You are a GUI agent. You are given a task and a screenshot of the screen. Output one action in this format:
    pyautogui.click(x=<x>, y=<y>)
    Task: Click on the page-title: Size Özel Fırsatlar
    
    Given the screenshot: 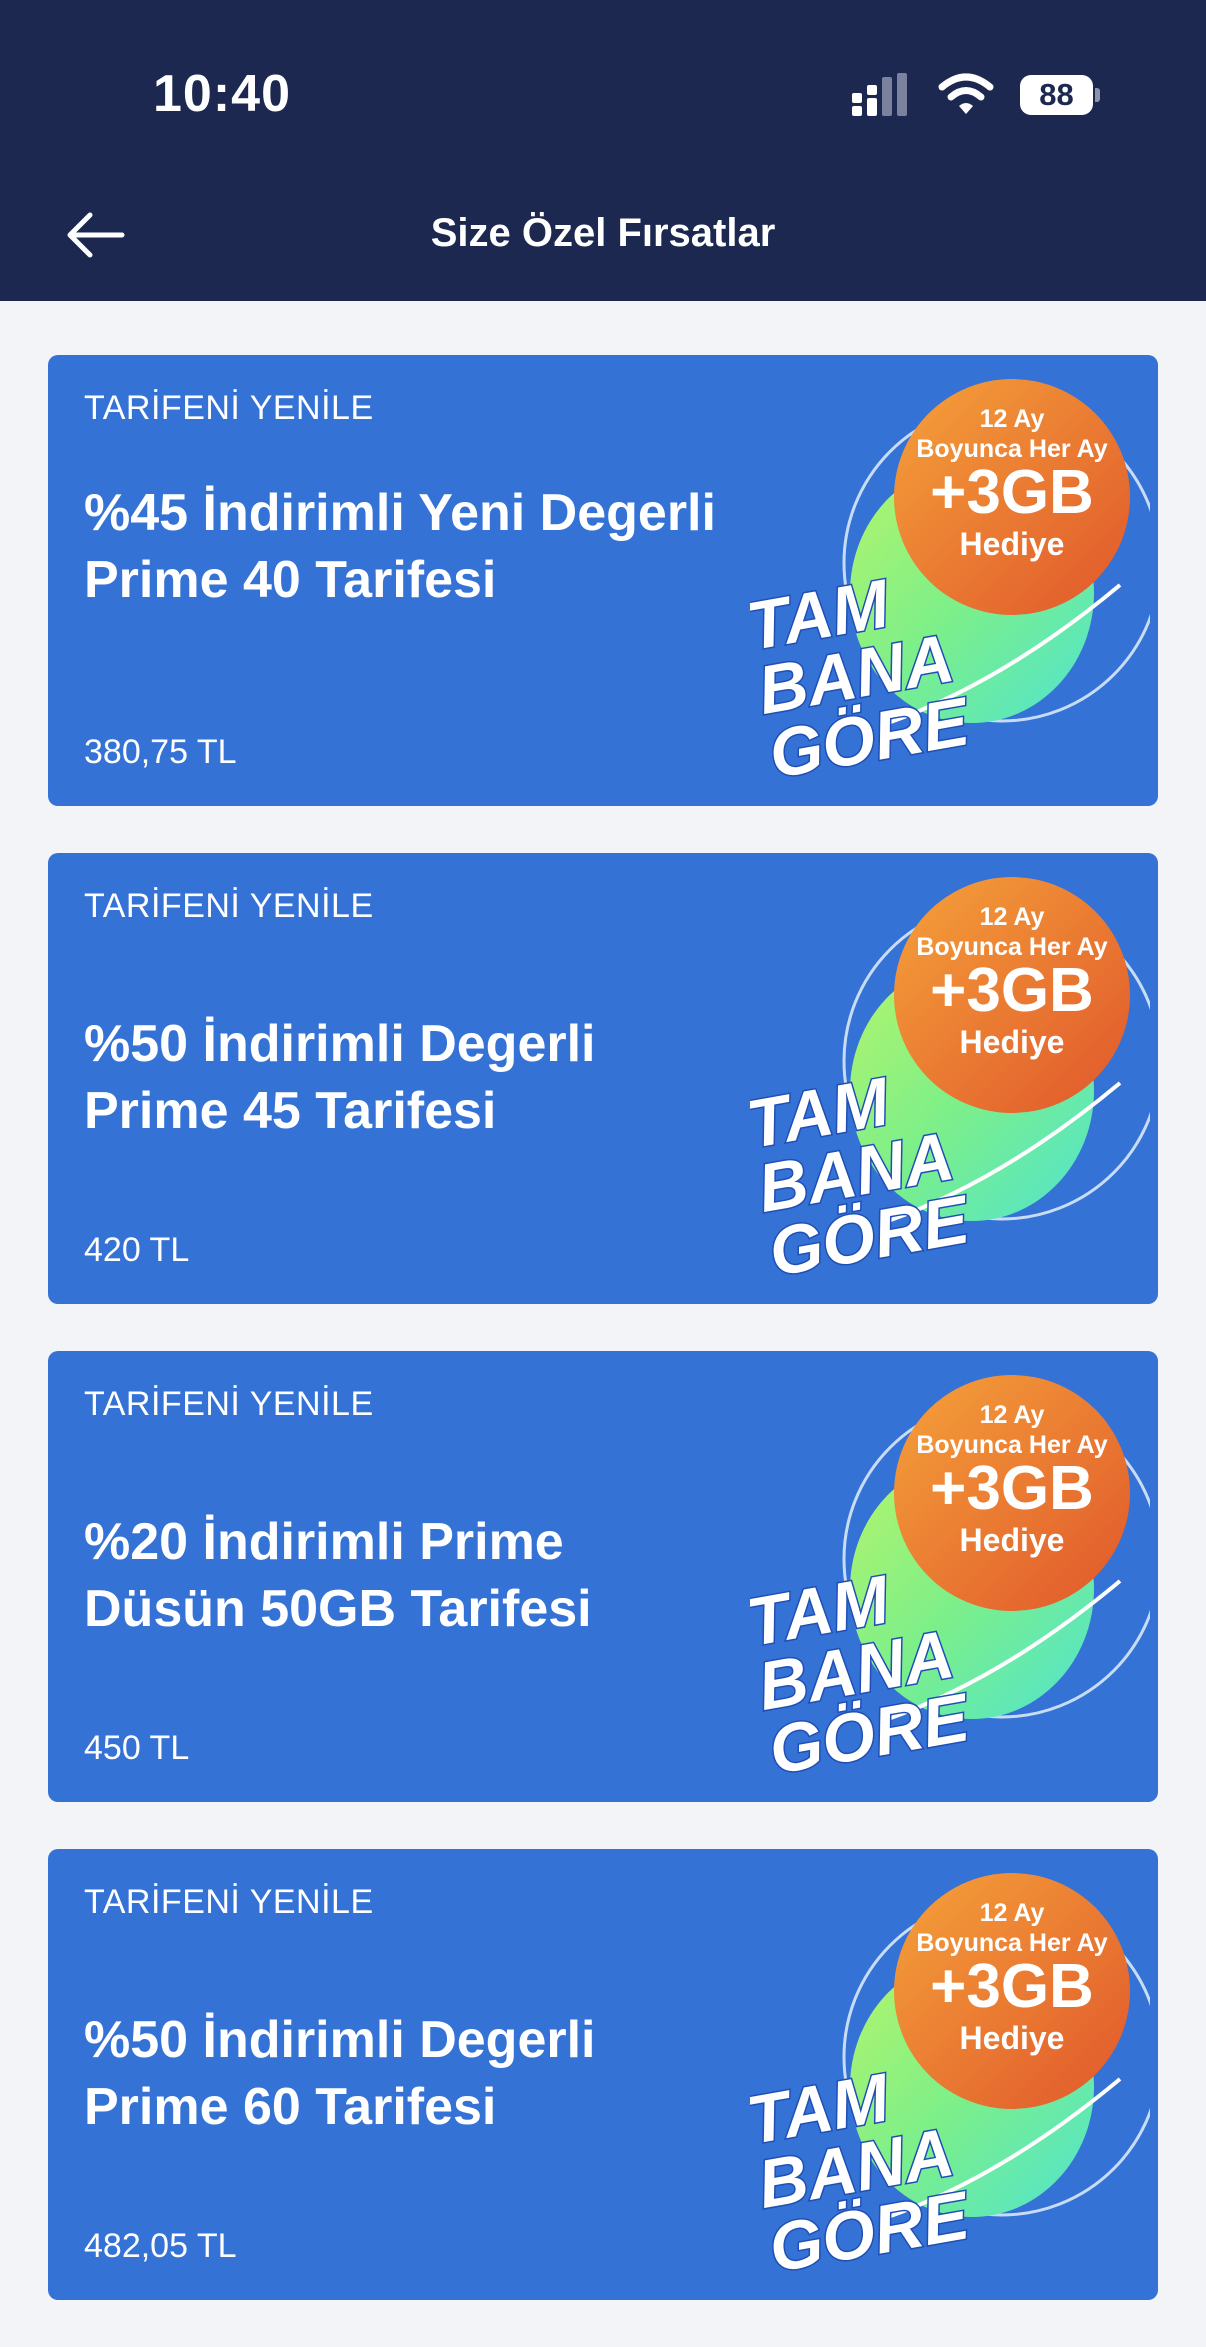 What is the action you would take?
    pyautogui.click(x=603, y=233)
    